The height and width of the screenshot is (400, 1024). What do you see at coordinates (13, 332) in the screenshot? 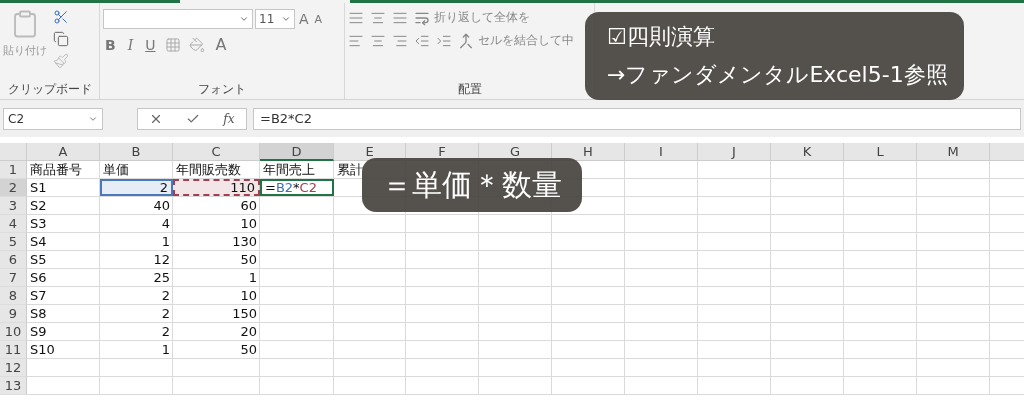
I see `row-header: 10` at bounding box center [13, 332].